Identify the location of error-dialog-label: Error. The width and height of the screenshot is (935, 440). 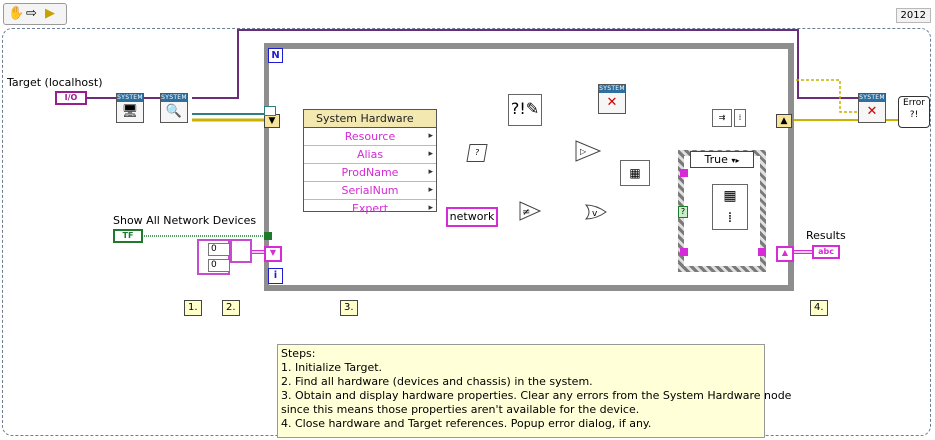
(914, 103).